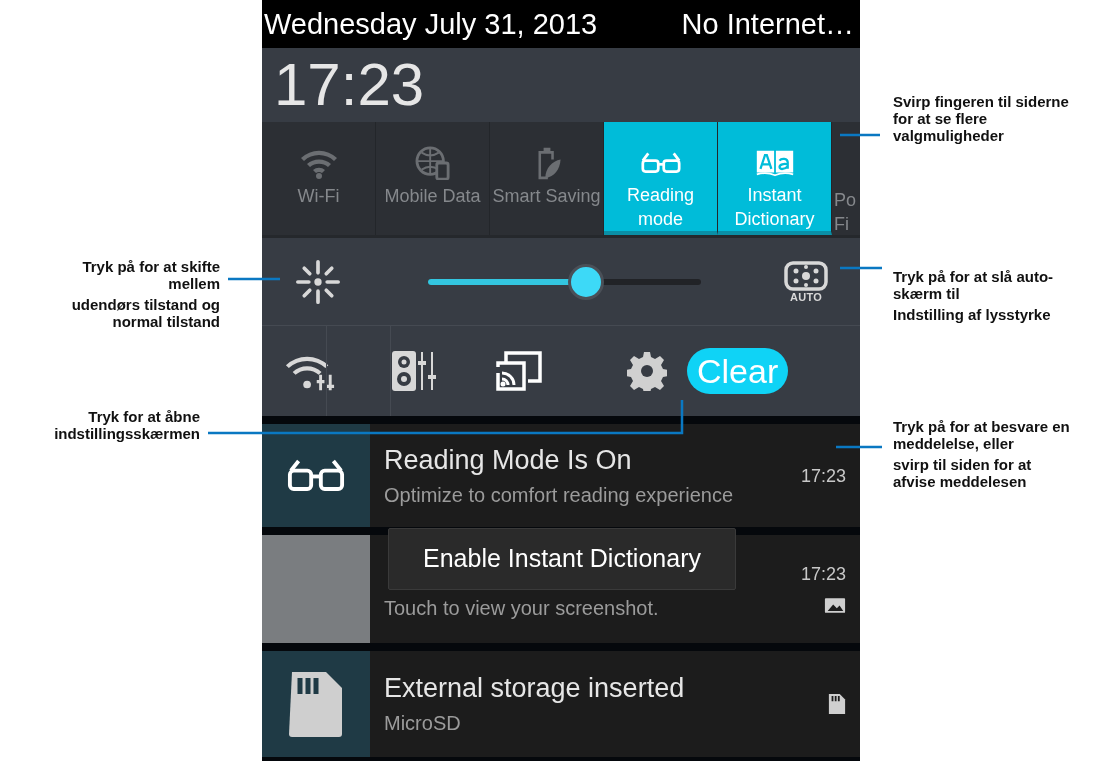  Describe the element at coordinates (522, 608) in the screenshot. I see `notification-text: Touch to view your screenshot.` at that location.